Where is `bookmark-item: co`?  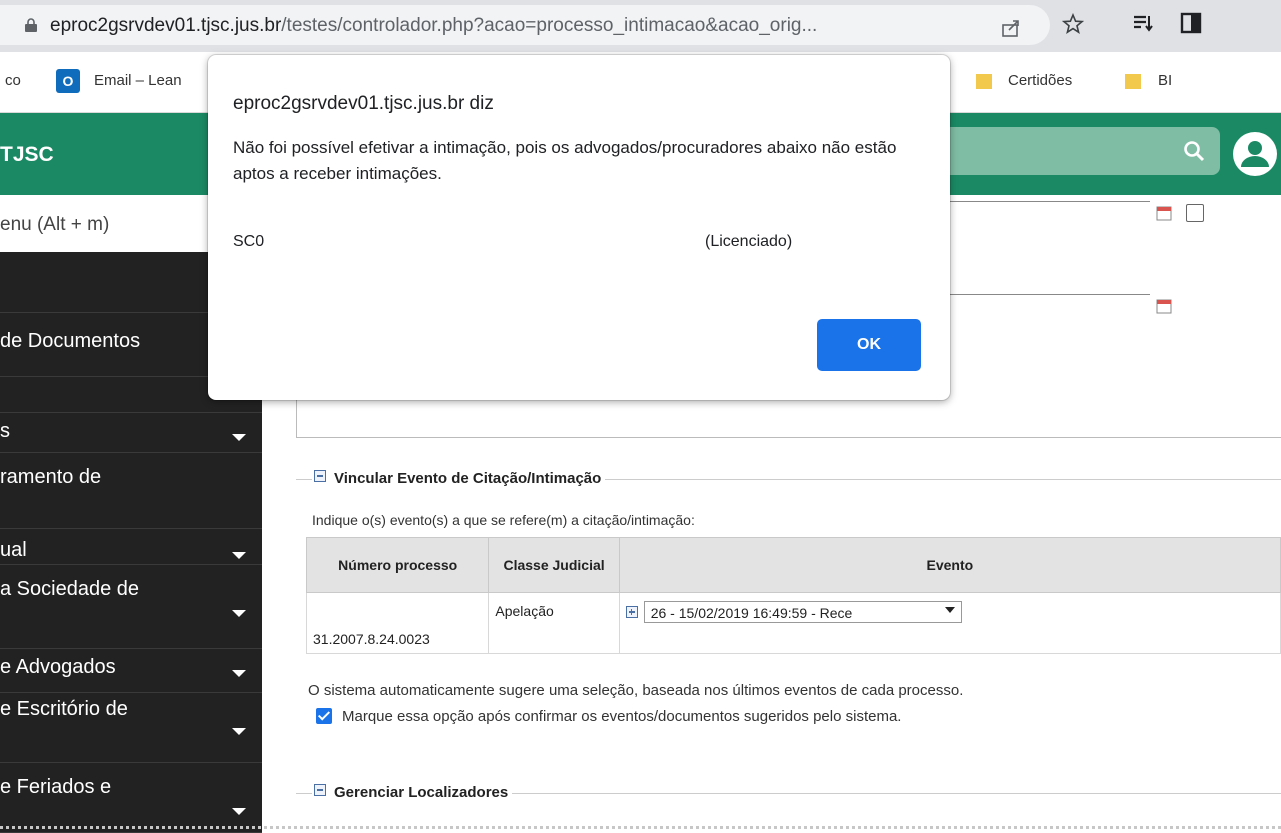 bookmark-item: co is located at coordinates (13, 80).